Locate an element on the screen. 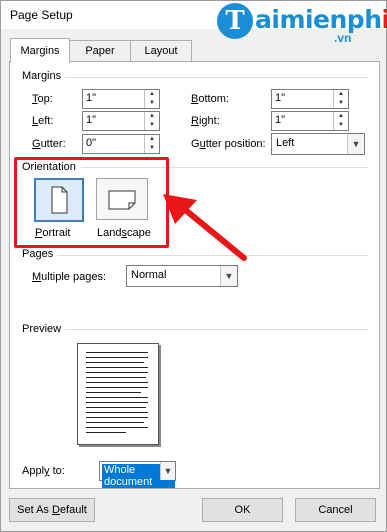 The image size is (387, 532). preview-separator is located at coordinates (213, 329).